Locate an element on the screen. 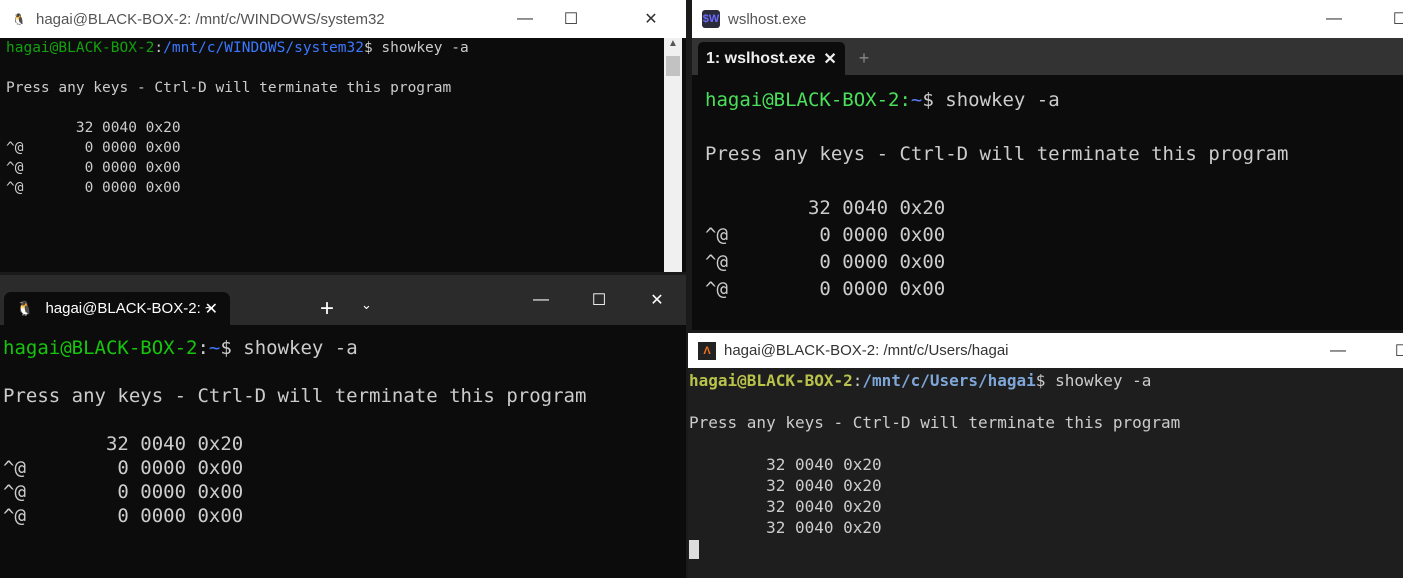  tab-bar: 1: wslhost.exe ✕ + is located at coordinates (1047, 56).